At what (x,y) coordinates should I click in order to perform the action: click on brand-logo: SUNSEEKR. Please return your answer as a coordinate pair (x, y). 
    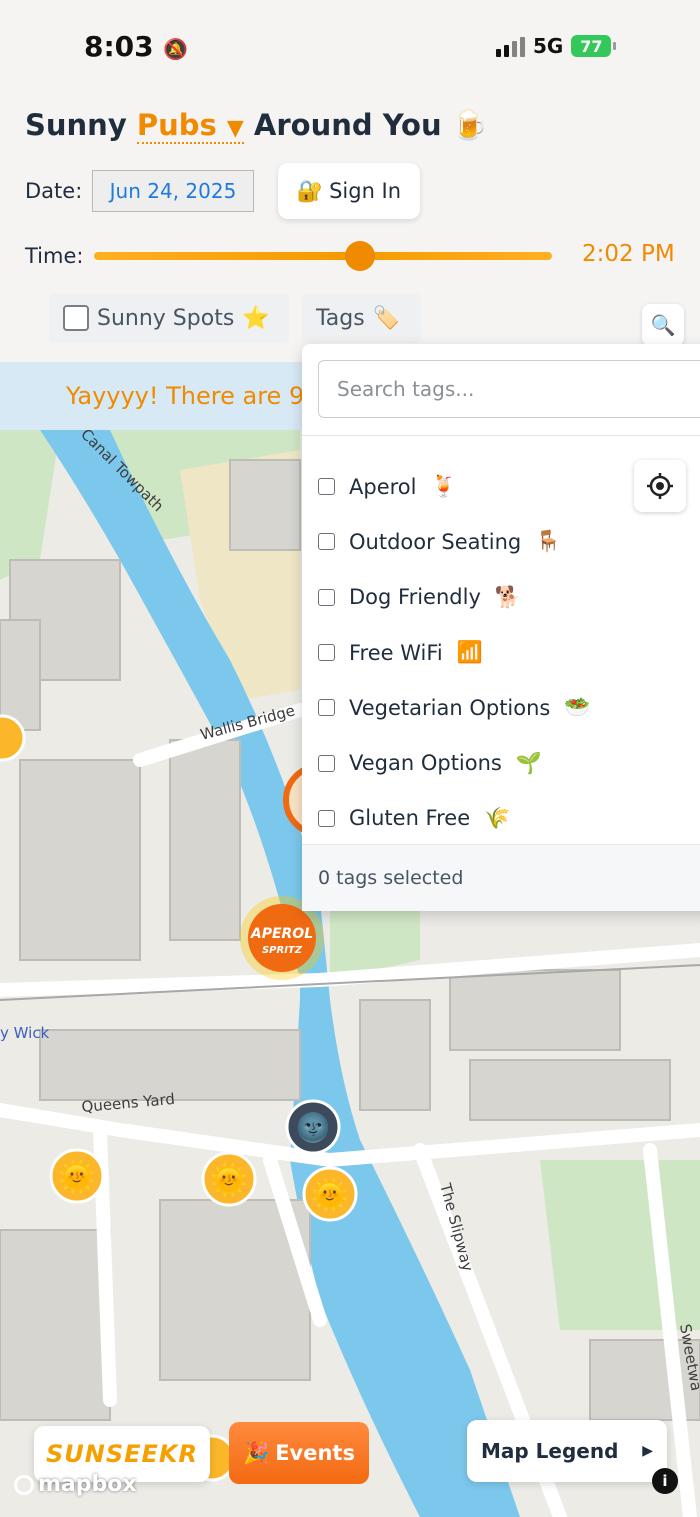
    Looking at the image, I should click on (121, 1454).